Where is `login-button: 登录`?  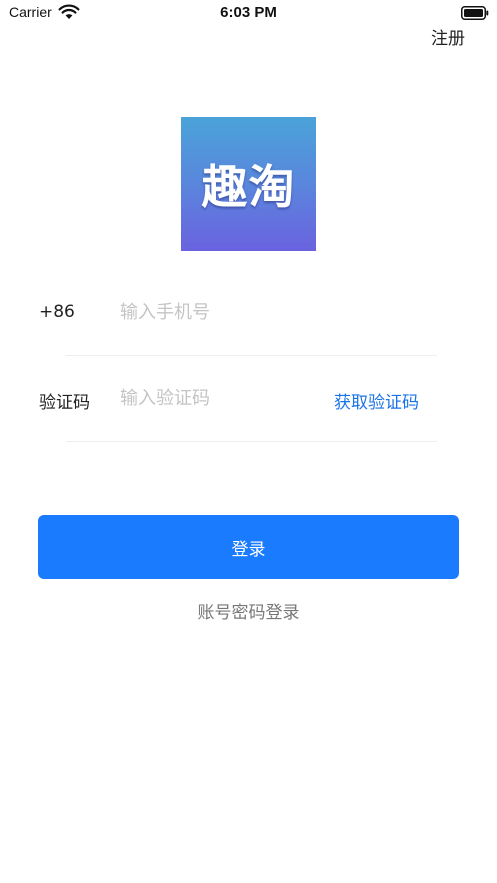 login-button: 登录 is located at coordinates (248, 547).